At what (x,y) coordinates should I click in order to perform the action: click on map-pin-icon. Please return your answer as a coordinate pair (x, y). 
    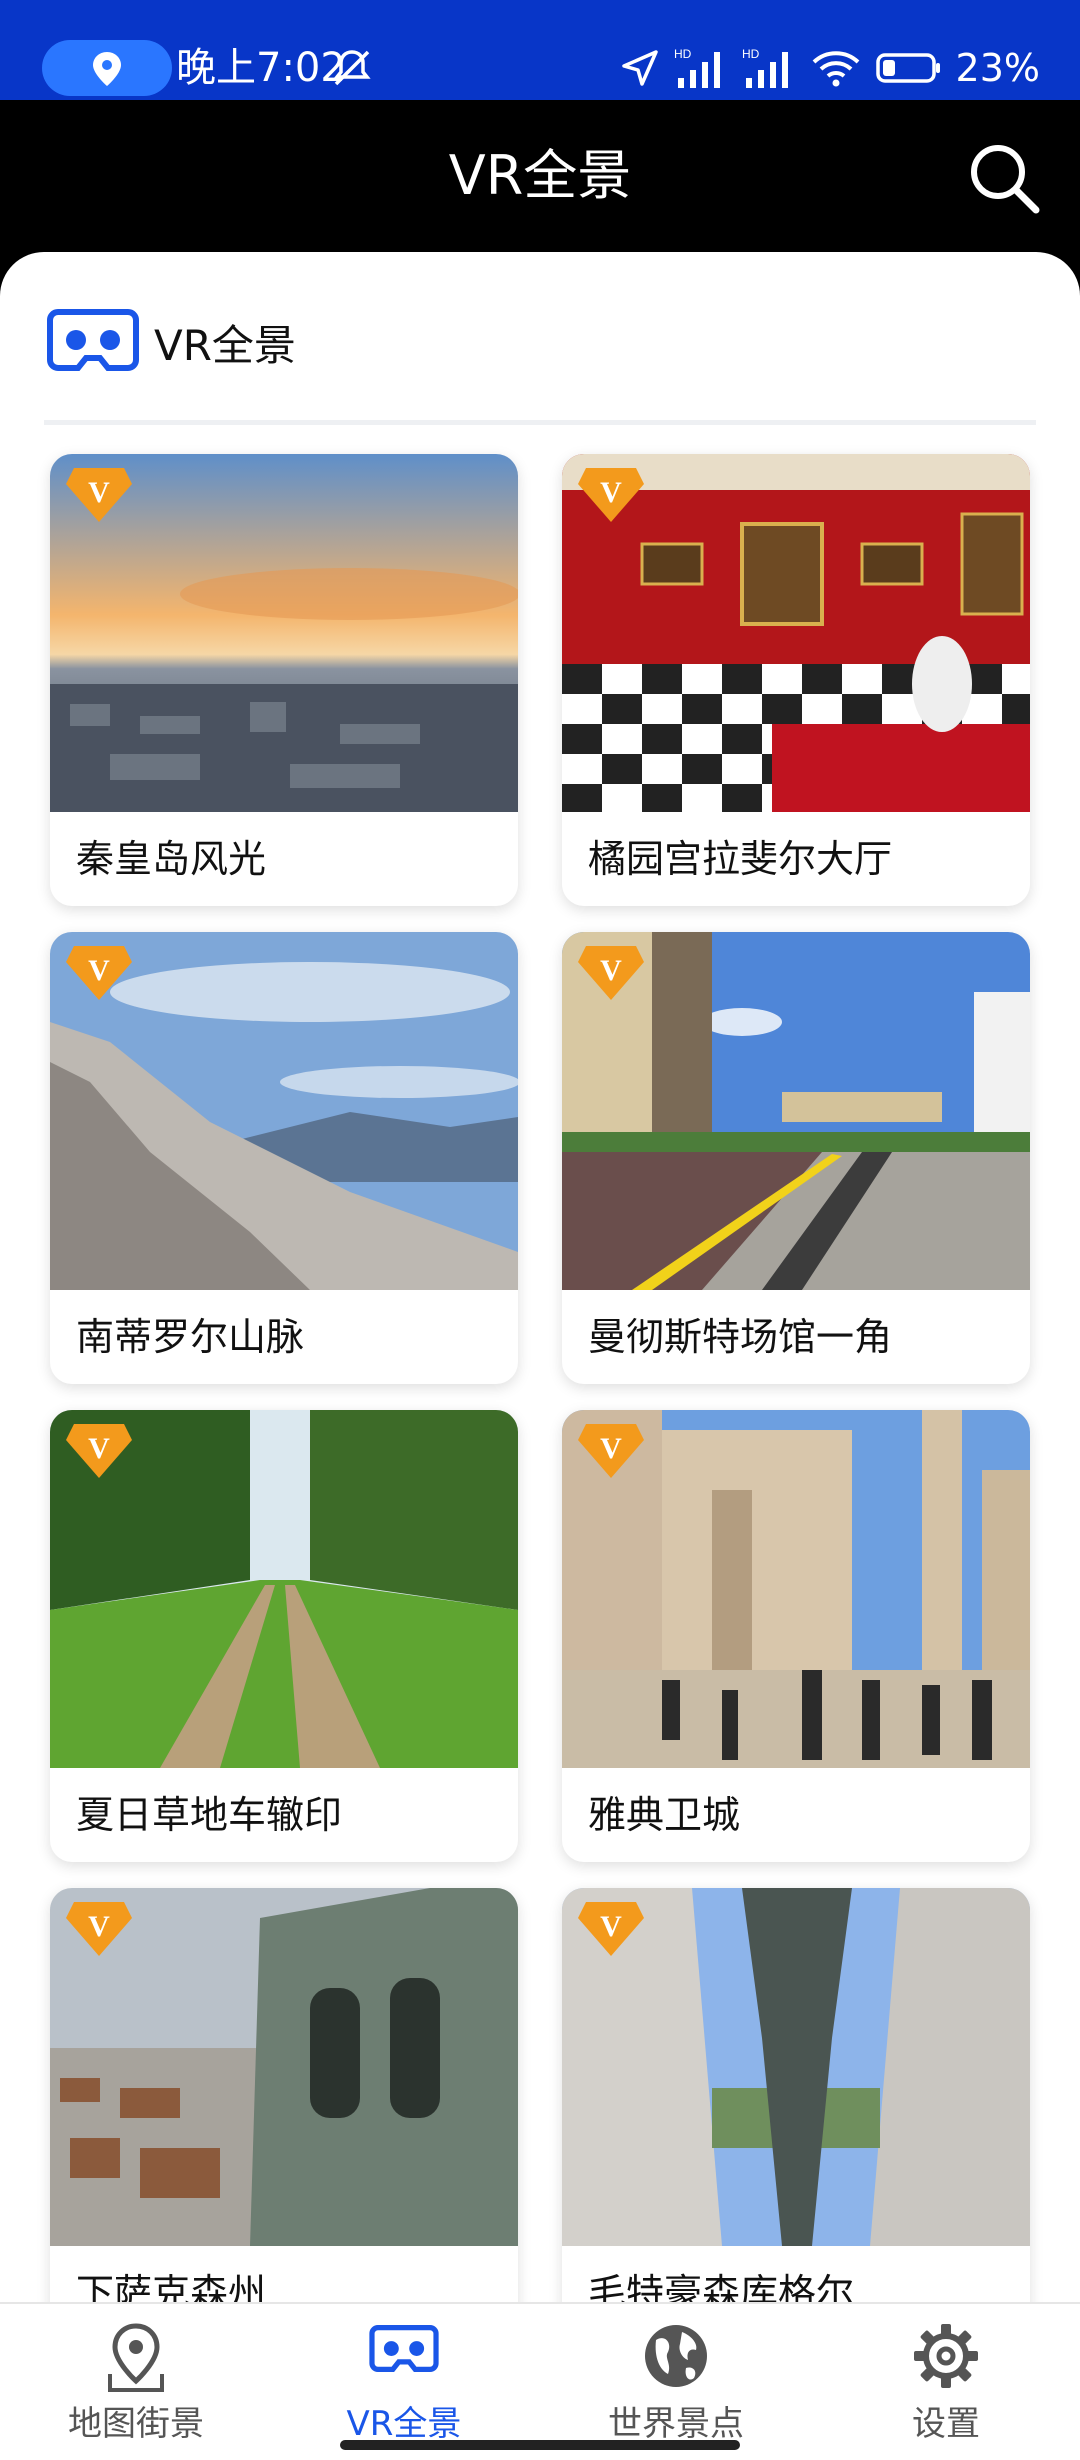
    Looking at the image, I should click on (136, 2357).